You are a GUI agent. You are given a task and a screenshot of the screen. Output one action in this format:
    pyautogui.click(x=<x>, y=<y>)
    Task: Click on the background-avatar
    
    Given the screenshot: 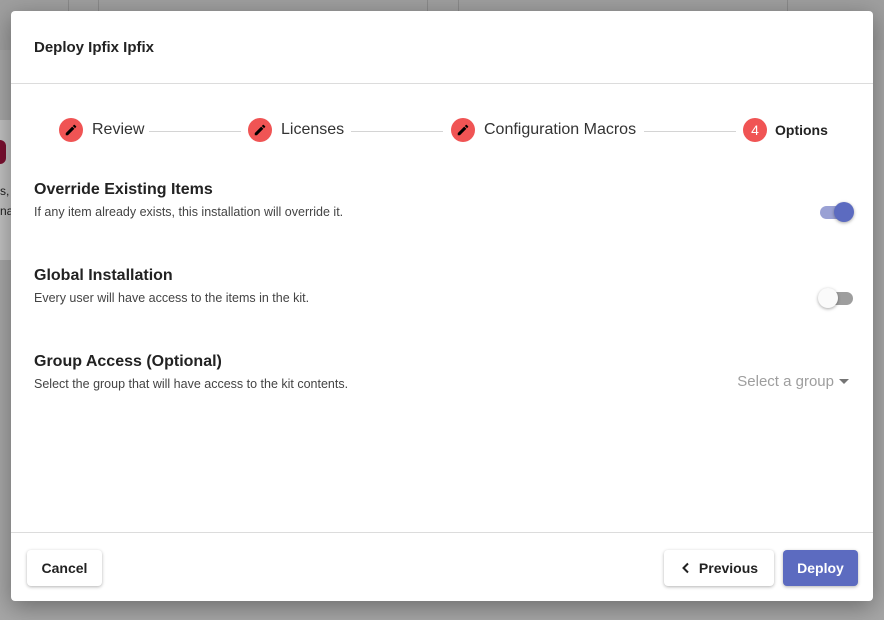 What is the action you would take?
    pyautogui.click(x=3, y=152)
    